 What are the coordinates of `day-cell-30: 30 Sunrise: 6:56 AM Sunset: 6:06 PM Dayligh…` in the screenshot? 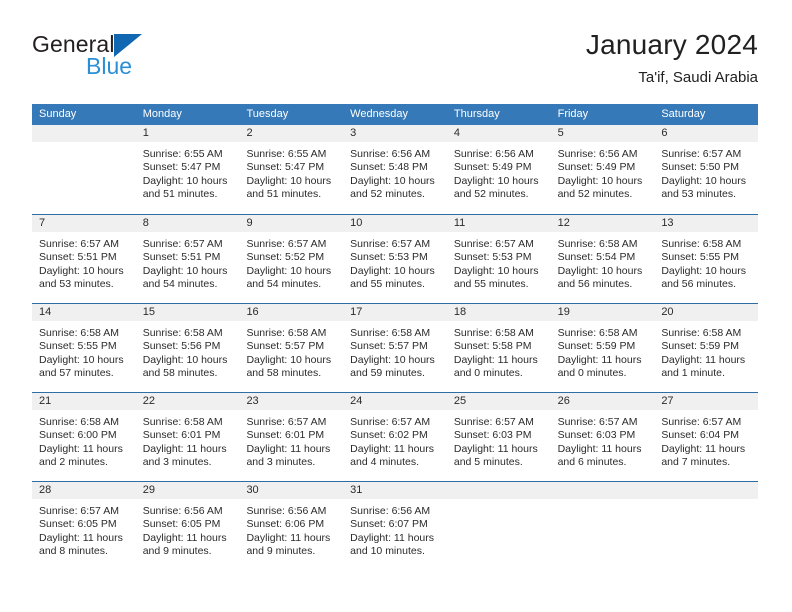 It's located at (291, 526).